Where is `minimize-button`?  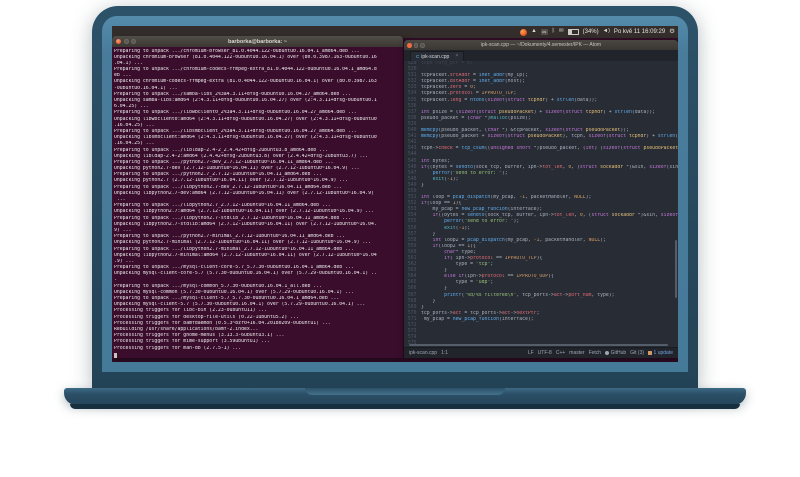 minimize-button is located at coordinates (126, 41).